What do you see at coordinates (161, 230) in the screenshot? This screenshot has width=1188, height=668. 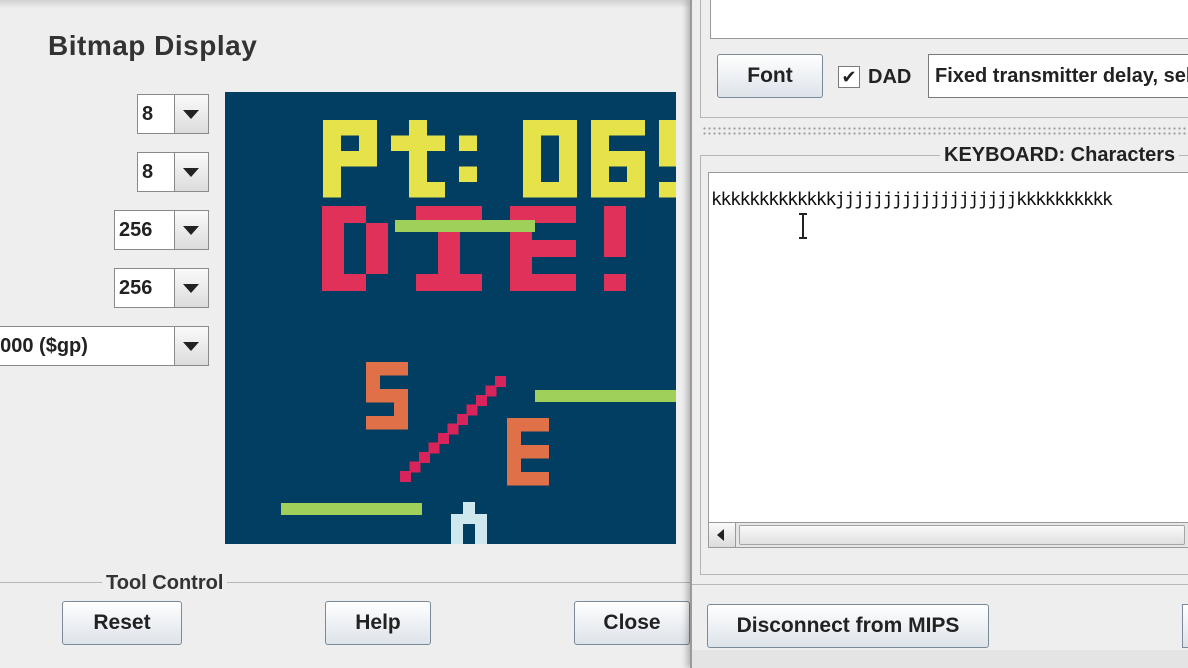 I see `display-width-select: 256` at bounding box center [161, 230].